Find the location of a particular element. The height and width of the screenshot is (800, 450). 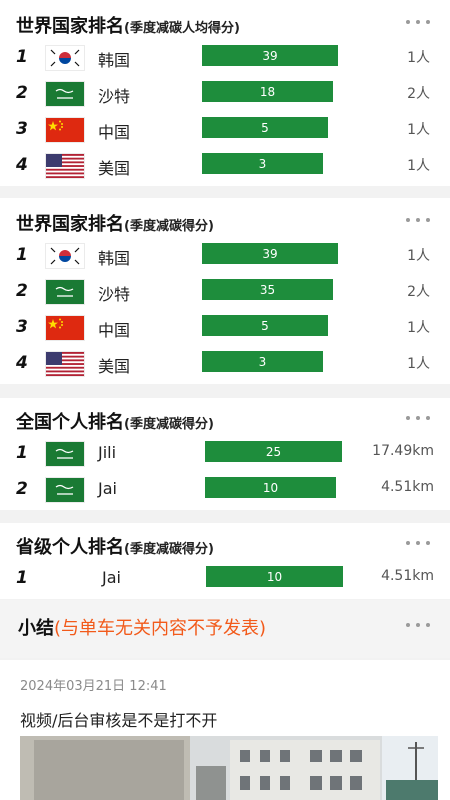

score-bar: 35 is located at coordinates (267, 289).